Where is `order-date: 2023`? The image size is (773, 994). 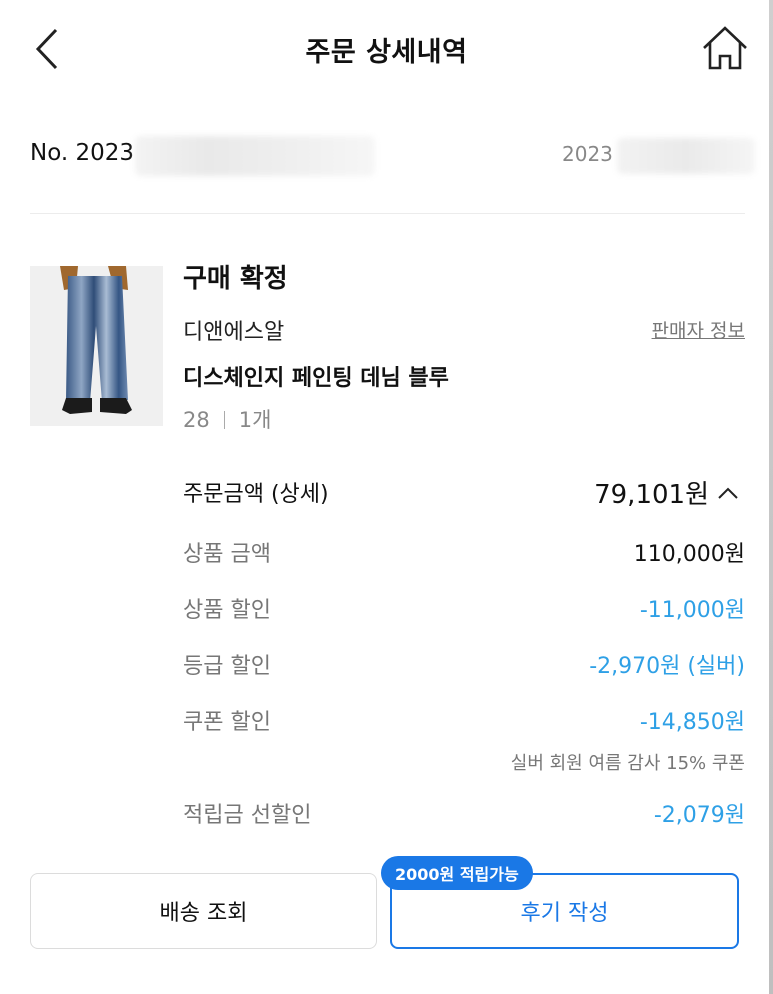
order-date: 2023 is located at coordinates (587, 154).